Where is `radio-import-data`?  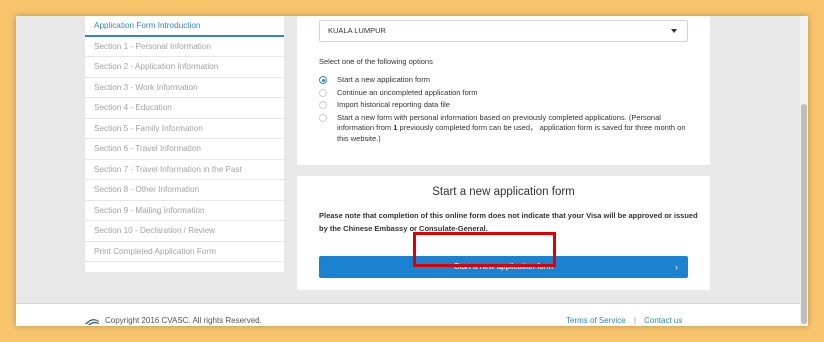 radio-import-data is located at coordinates (323, 105).